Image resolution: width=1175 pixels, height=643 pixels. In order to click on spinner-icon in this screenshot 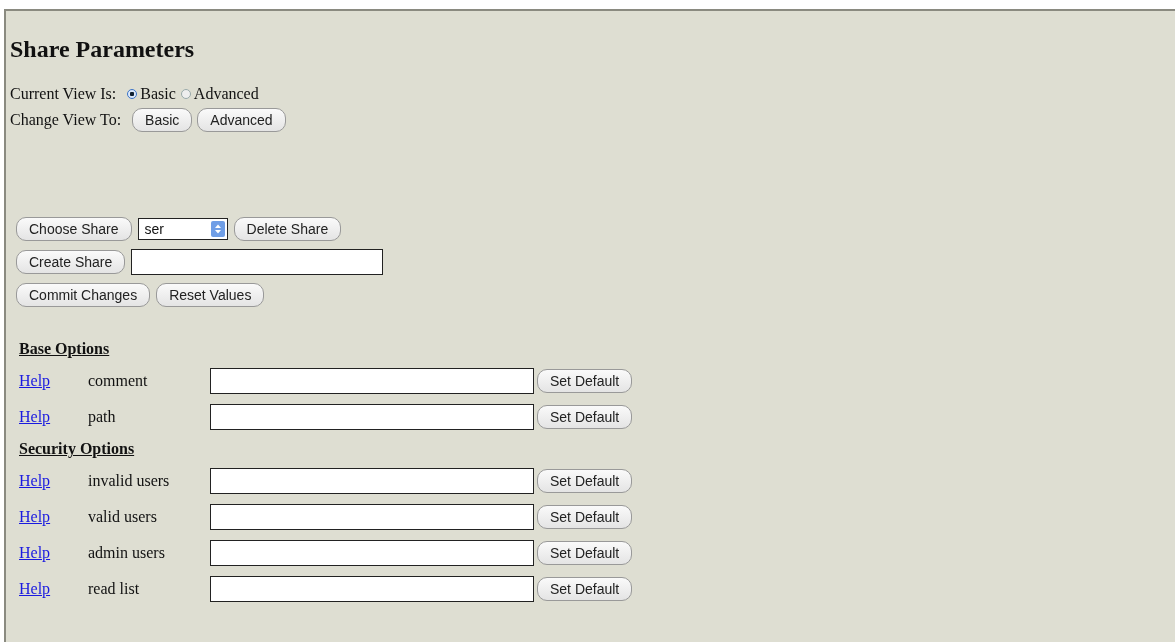, I will do `click(217, 229)`.